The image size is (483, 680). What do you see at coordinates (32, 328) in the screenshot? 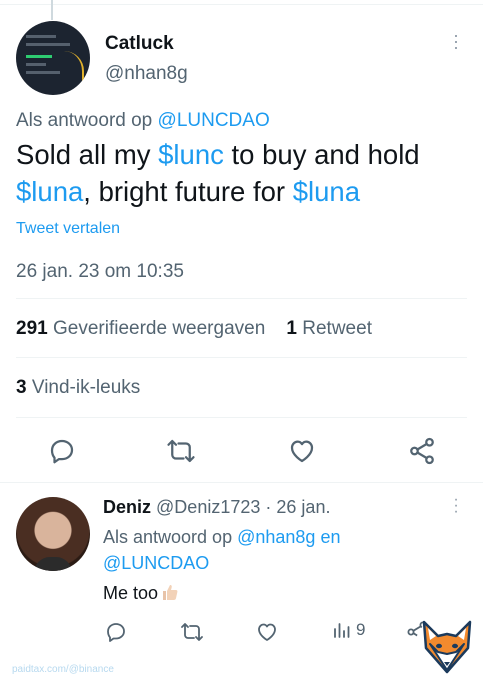
I see `views-count: 291` at bounding box center [32, 328].